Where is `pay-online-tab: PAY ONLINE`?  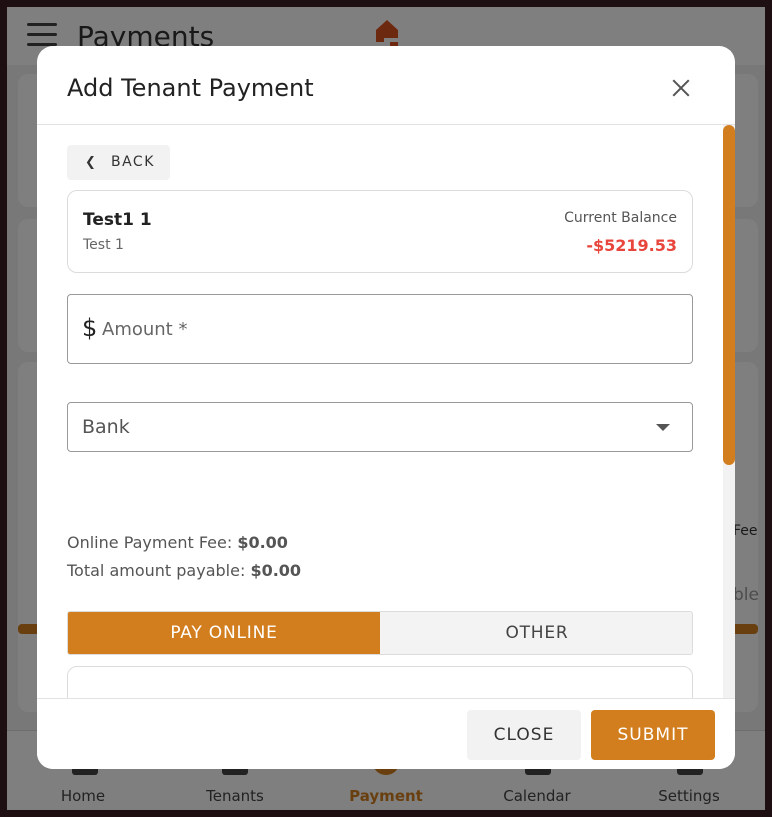
pay-online-tab: PAY ONLINE is located at coordinates (224, 633).